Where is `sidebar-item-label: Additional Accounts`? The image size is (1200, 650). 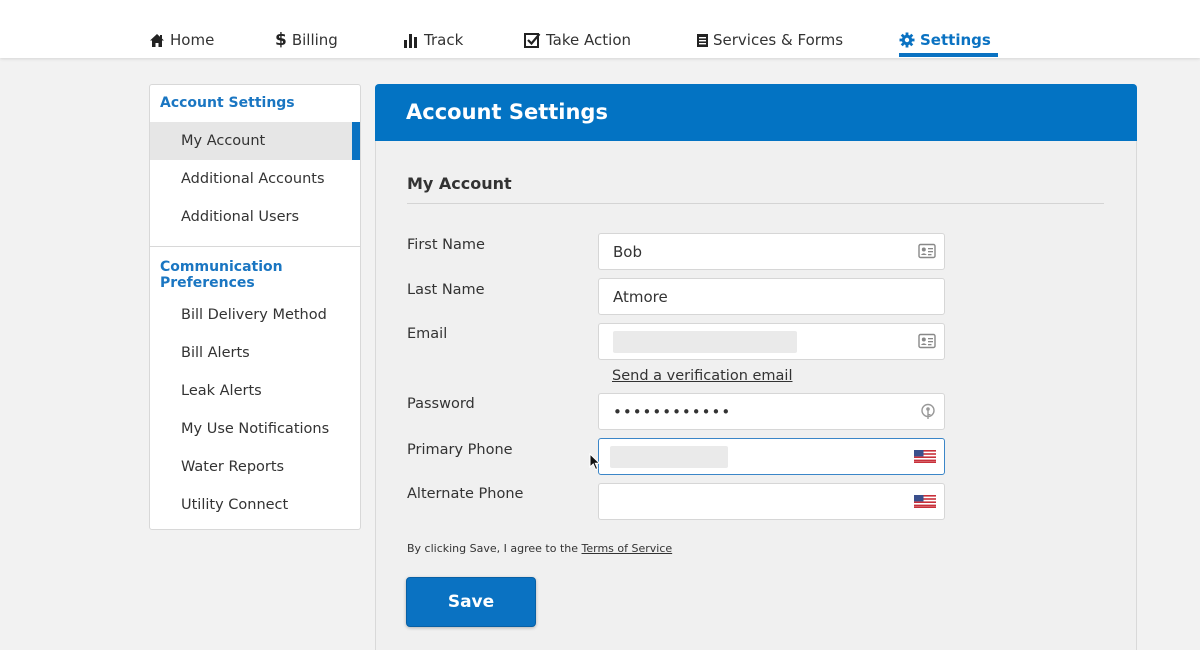
sidebar-item-label: Additional Accounts is located at coordinates (253, 179).